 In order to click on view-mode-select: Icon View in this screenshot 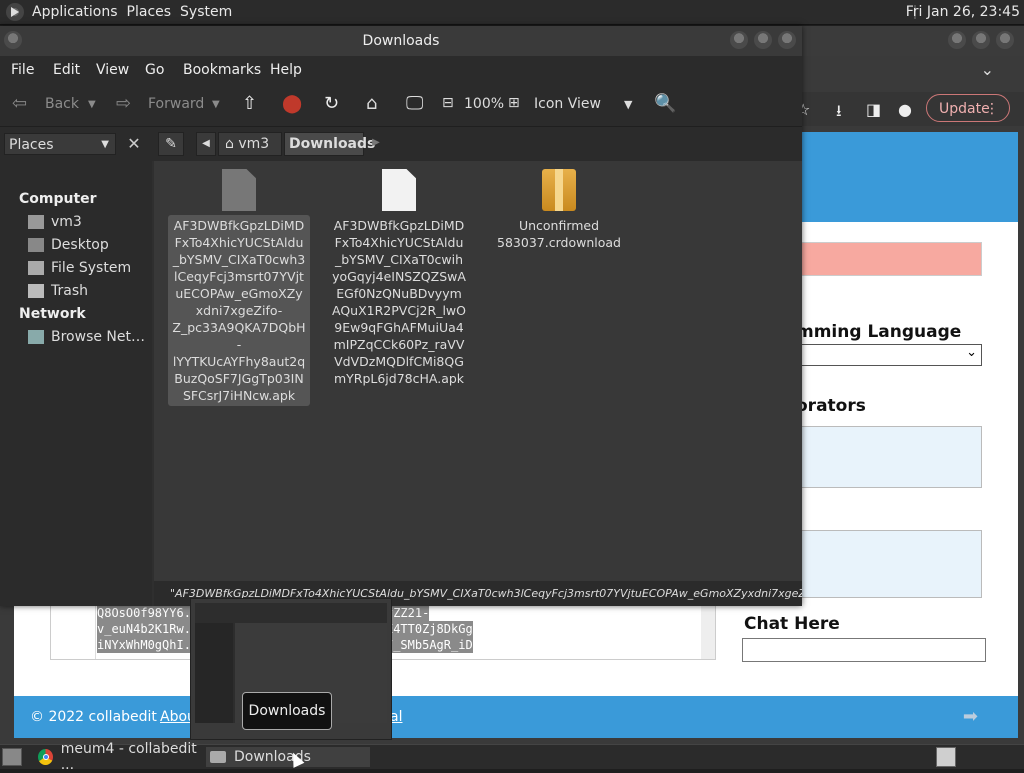, I will do `click(567, 104)`.